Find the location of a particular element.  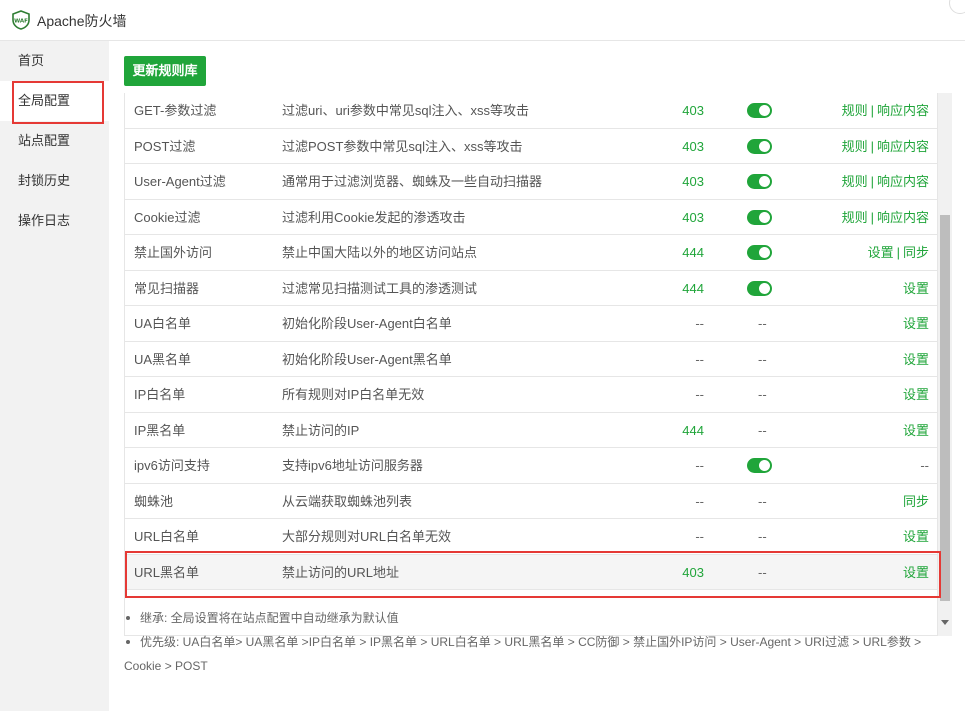

rule-name: IP黑名单 is located at coordinates (160, 430).